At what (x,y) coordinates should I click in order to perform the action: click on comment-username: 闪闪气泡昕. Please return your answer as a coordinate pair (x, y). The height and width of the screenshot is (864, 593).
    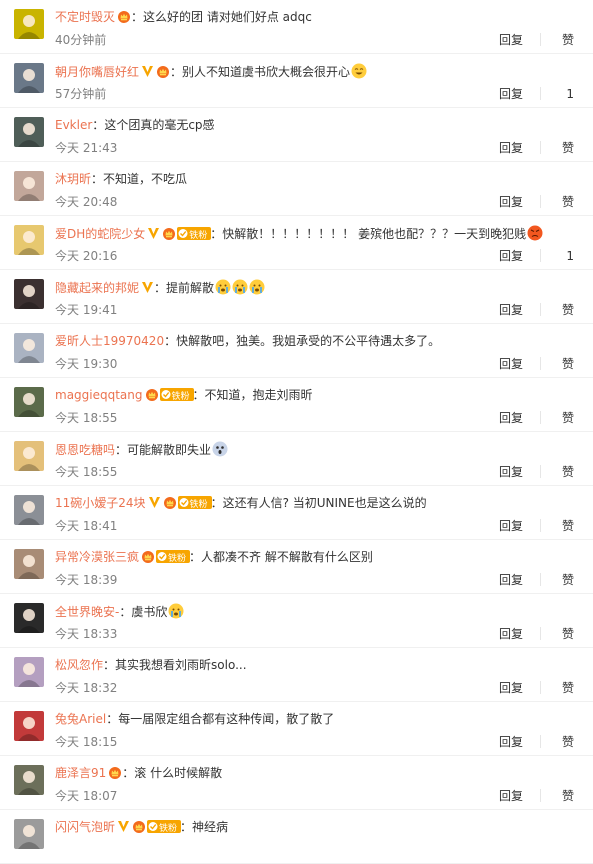
    Looking at the image, I should click on (85, 827).